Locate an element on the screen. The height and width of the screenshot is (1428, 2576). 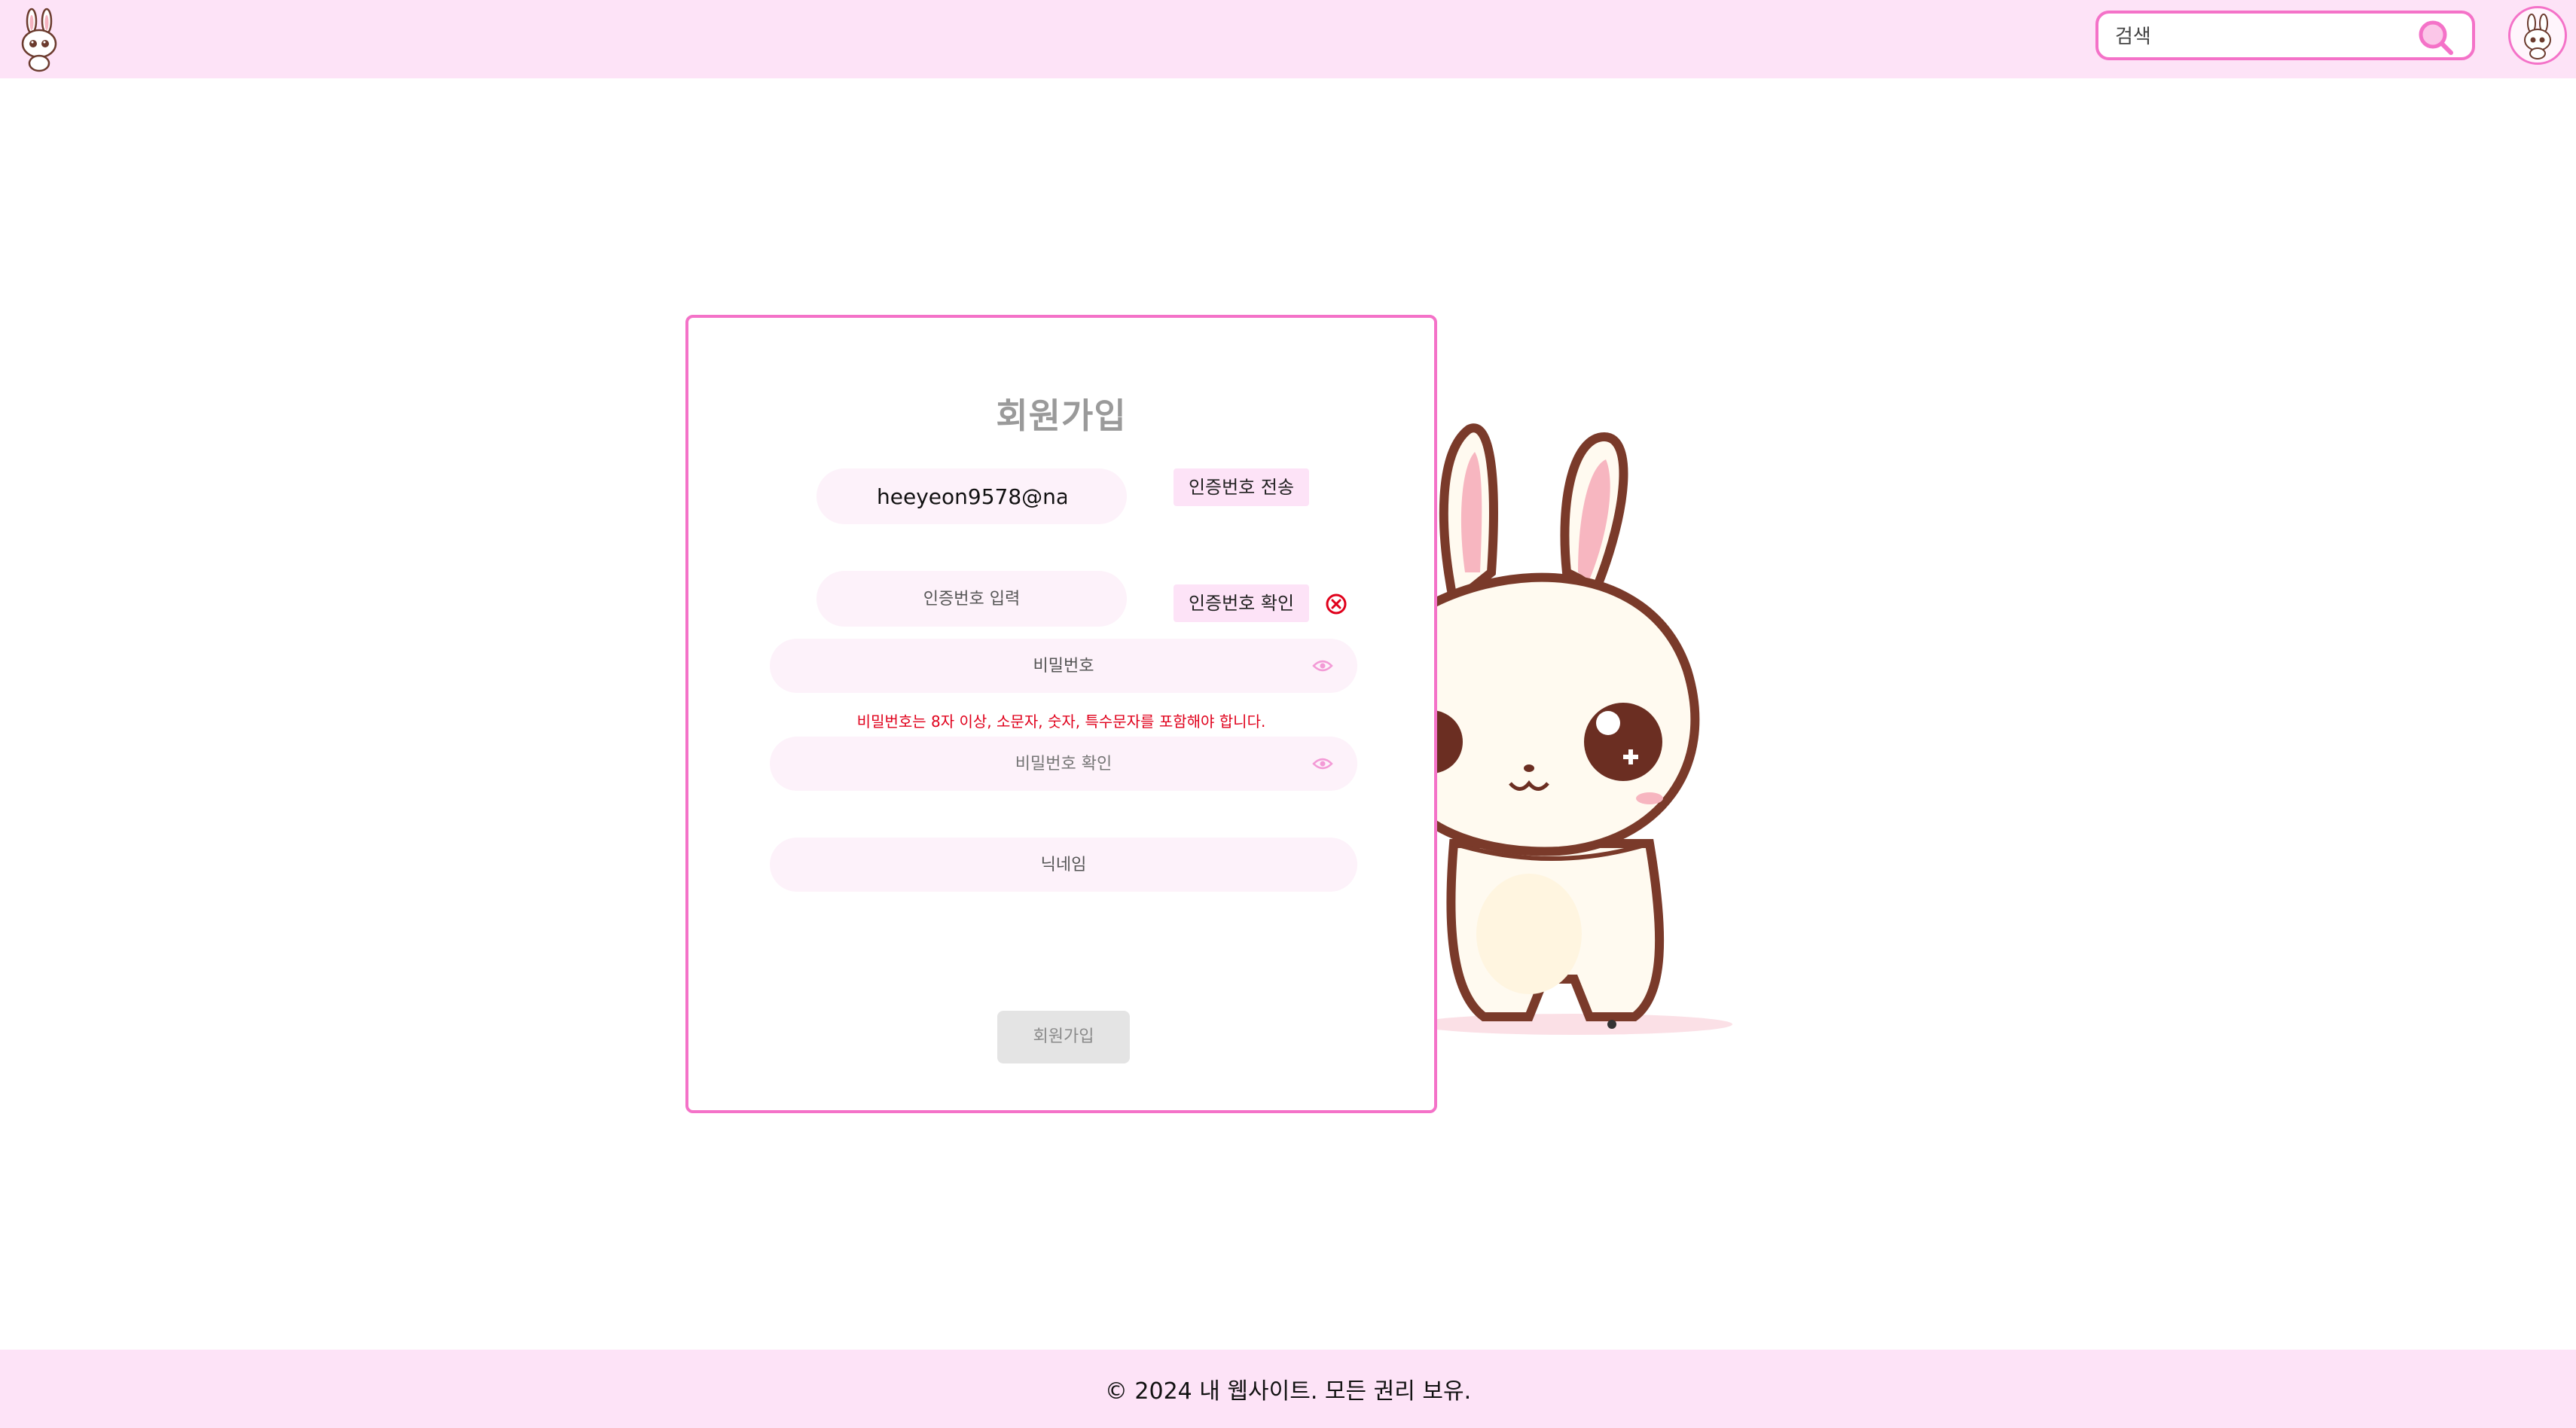
search-bar is located at coordinates (2285, 35).